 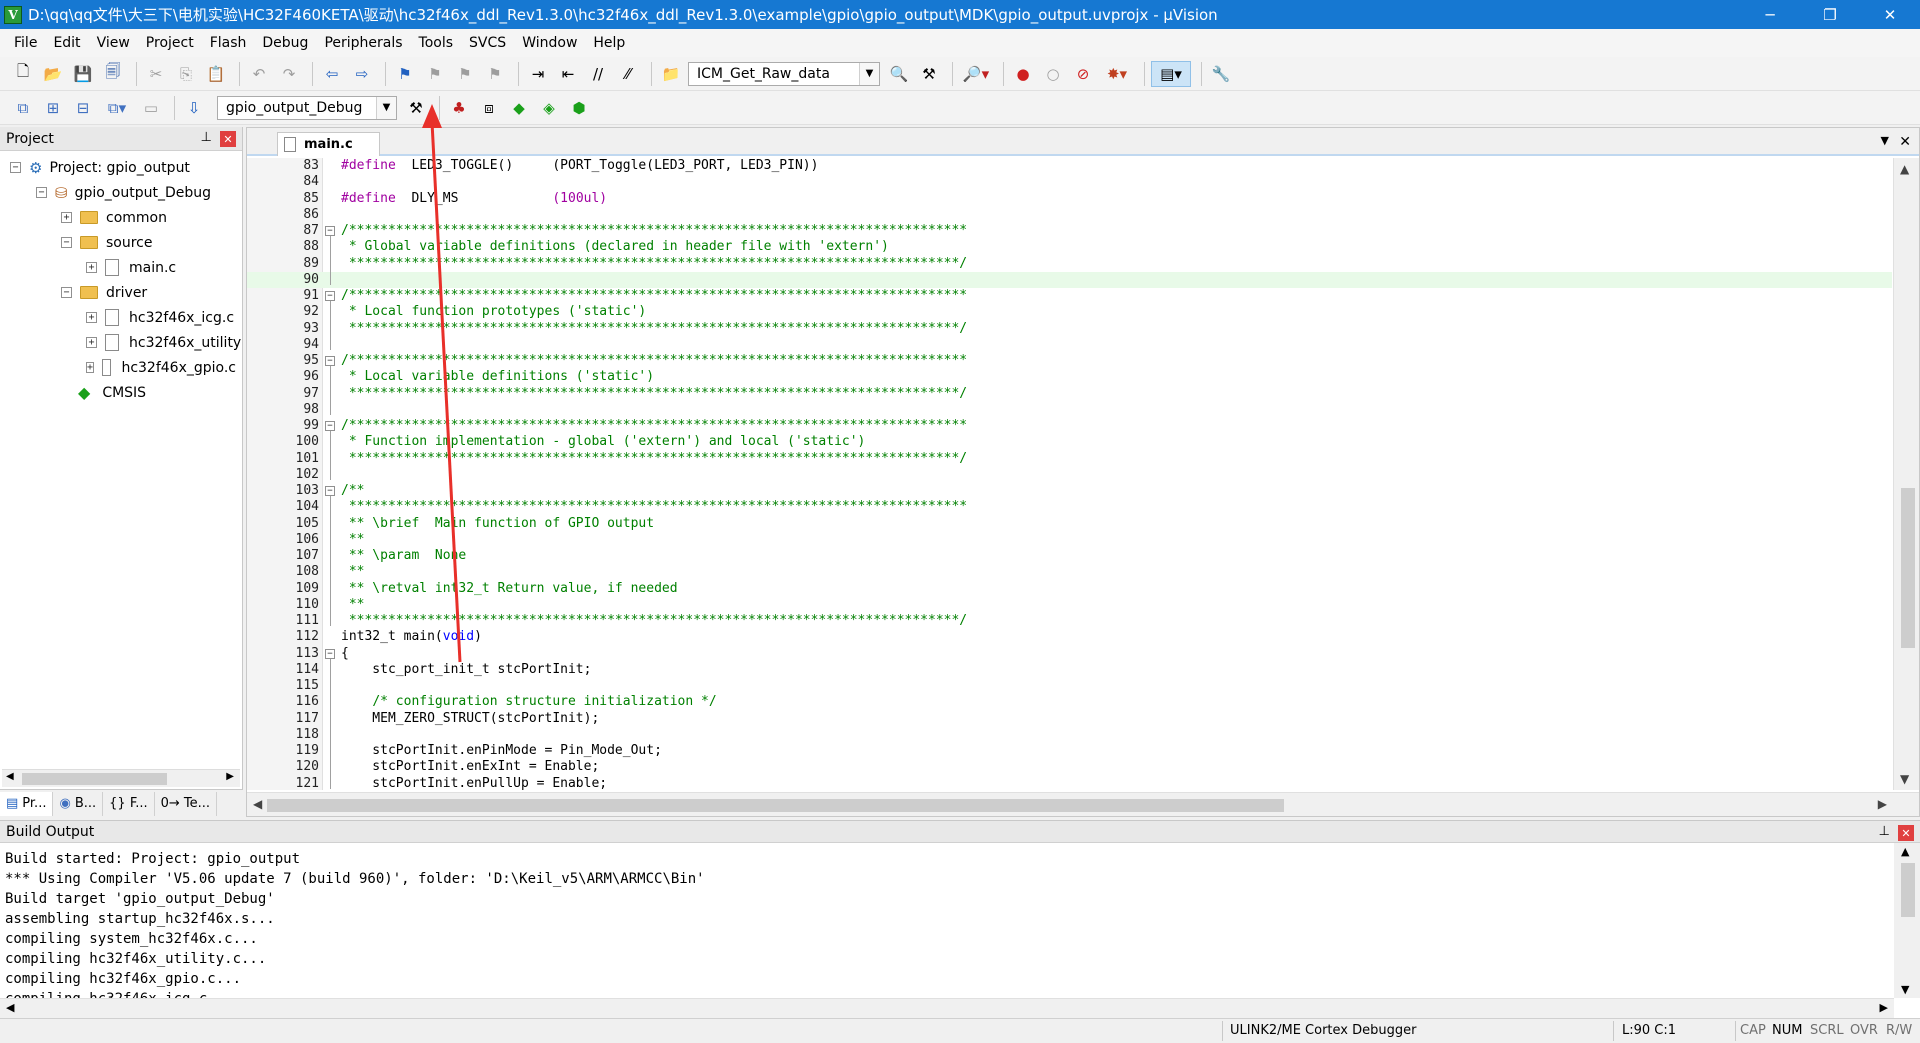 I want to click on save-icon: 💾, so click(x=83, y=74).